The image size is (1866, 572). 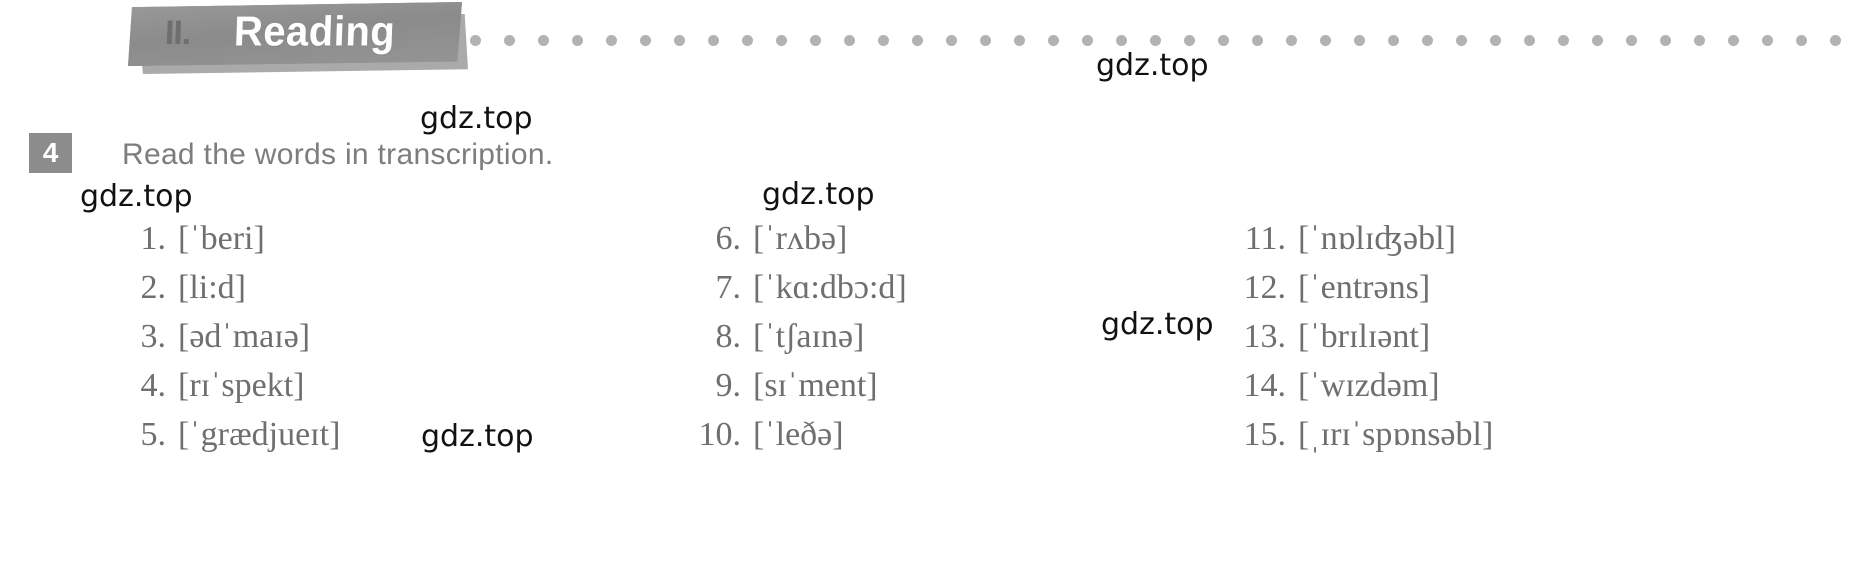 What do you see at coordinates (1168, 40) in the screenshot?
I see `dotted-rule` at bounding box center [1168, 40].